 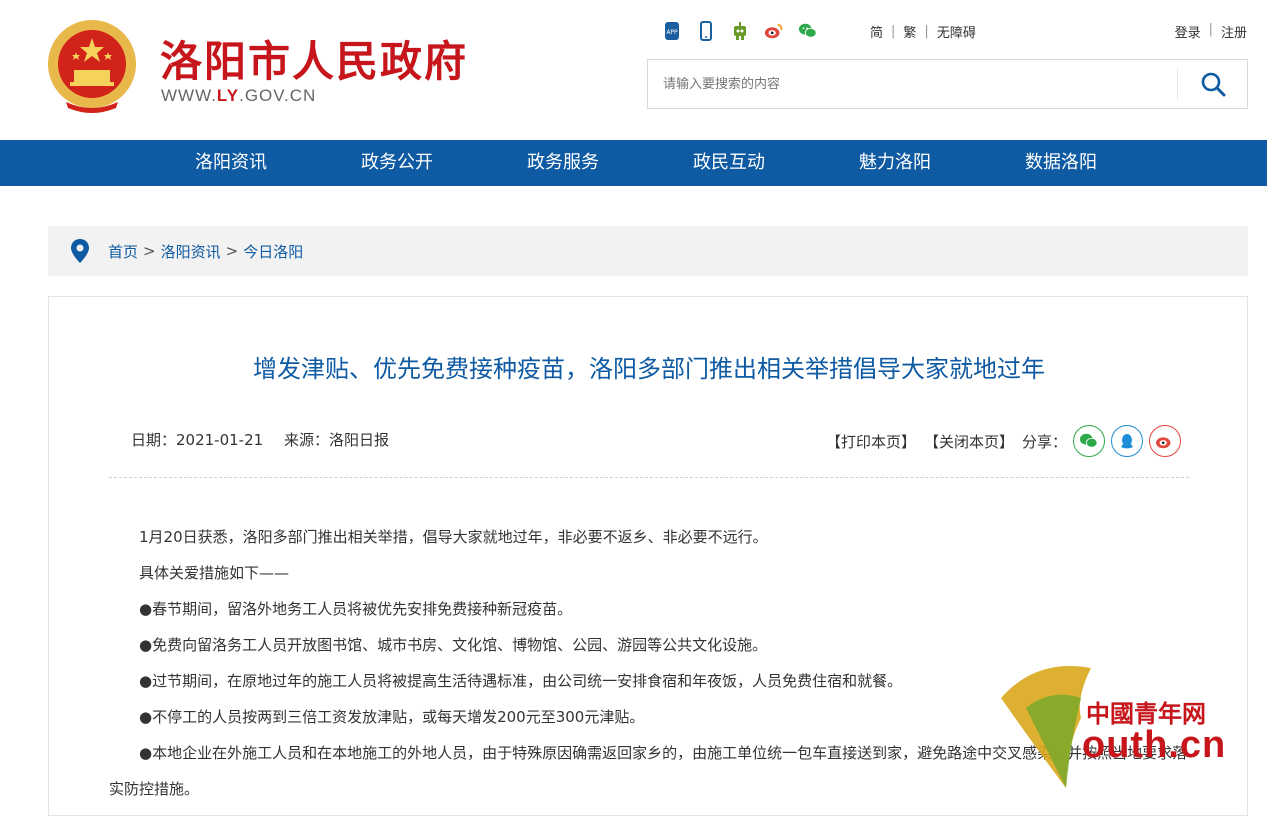 What do you see at coordinates (956, 31) in the screenshot?
I see `accessibility-link: 无障碍` at bounding box center [956, 31].